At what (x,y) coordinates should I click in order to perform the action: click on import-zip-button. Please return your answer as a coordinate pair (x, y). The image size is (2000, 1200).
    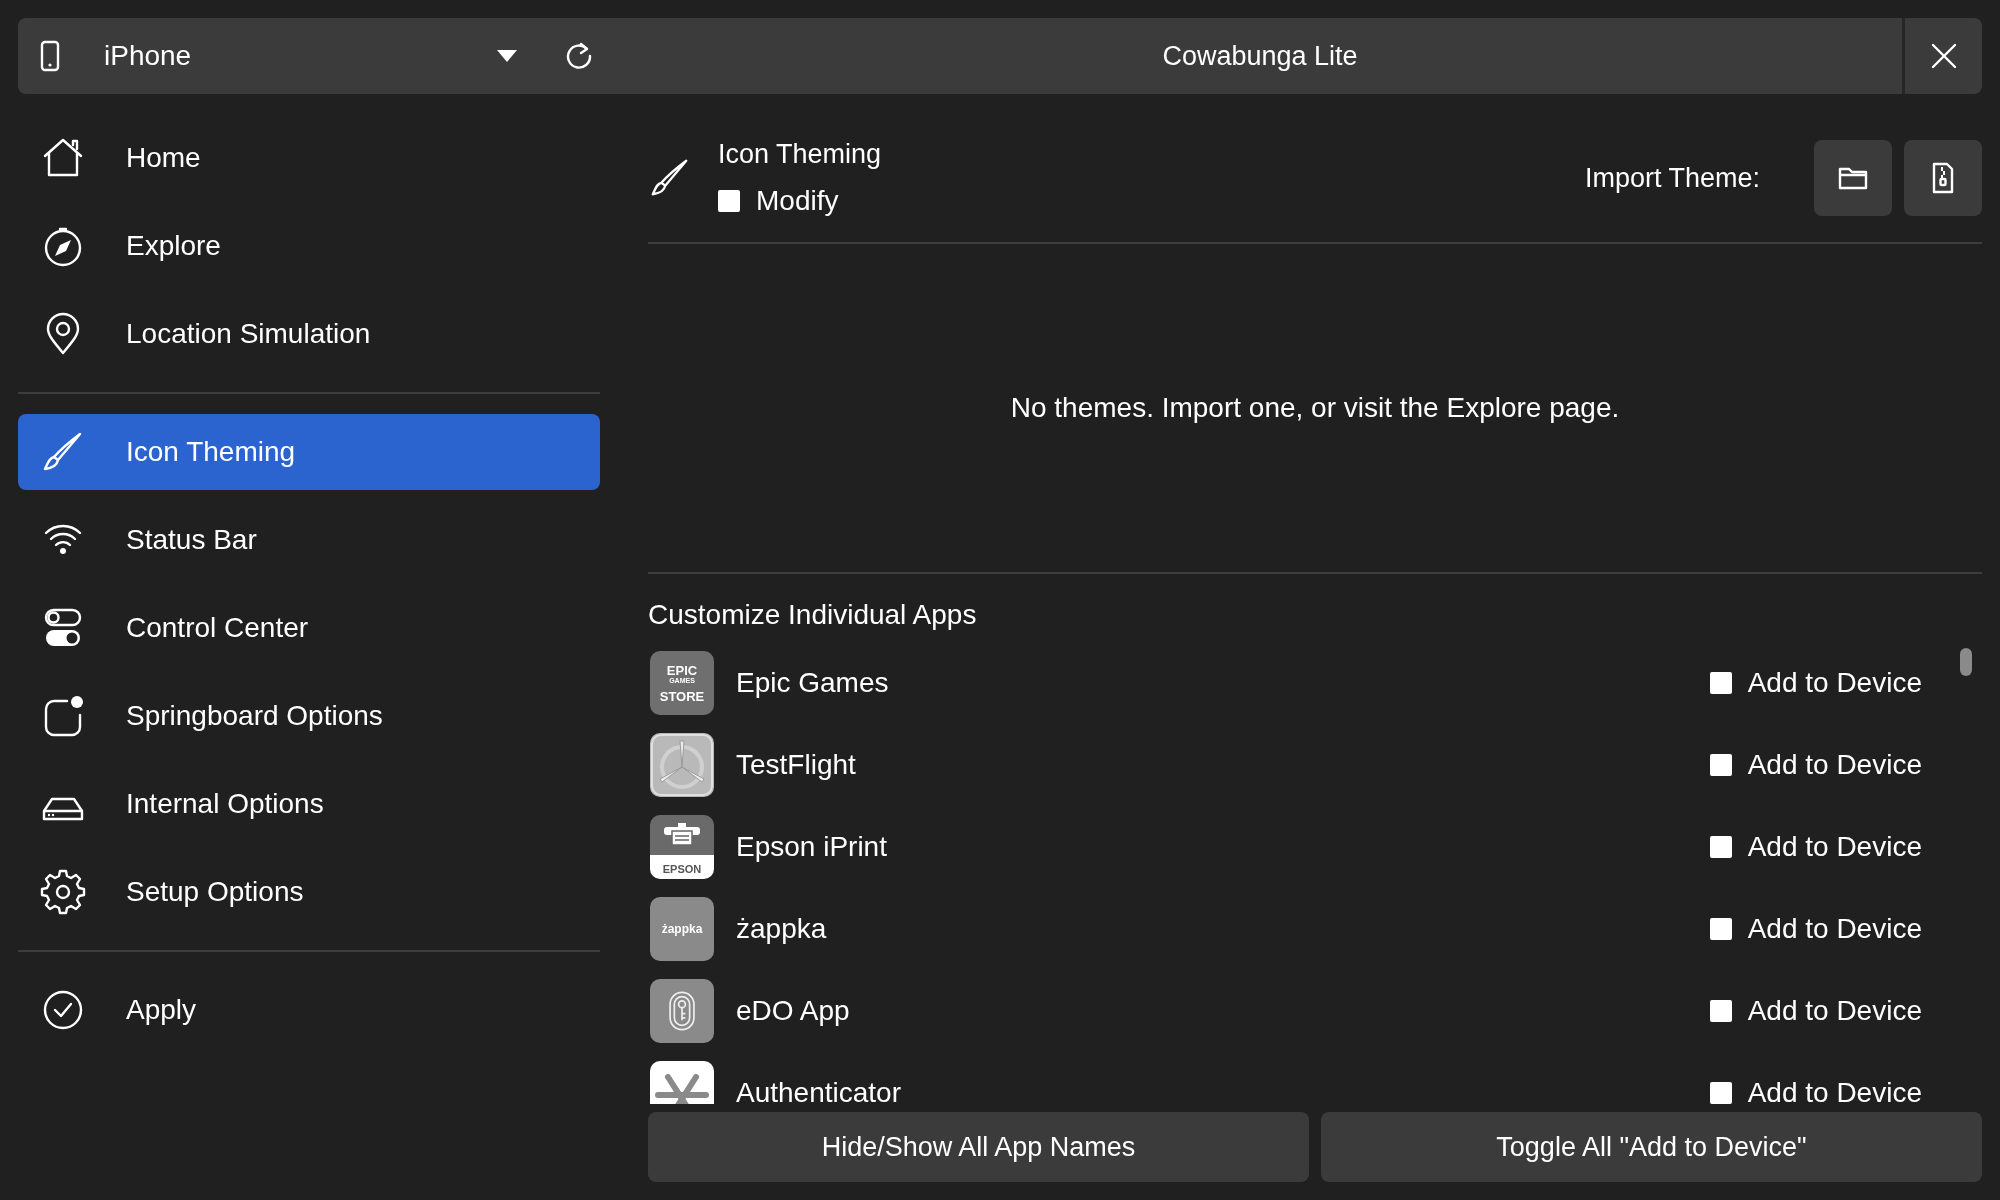
    Looking at the image, I should click on (1943, 178).